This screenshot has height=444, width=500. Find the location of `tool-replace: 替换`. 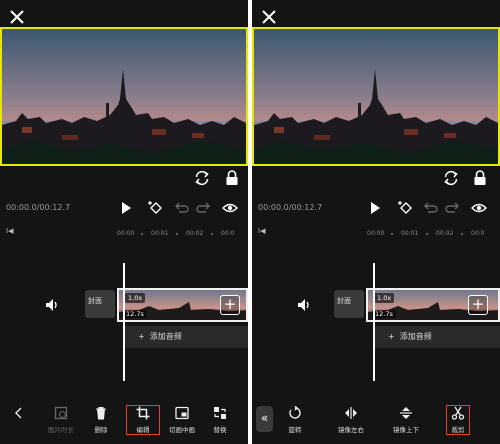

tool-replace: 替换 is located at coordinates (220, 420).